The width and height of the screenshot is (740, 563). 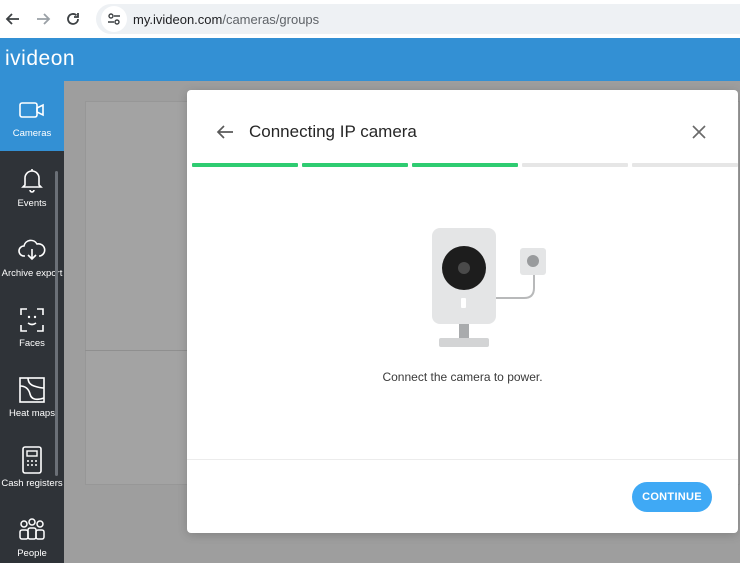 I want to click on bell-icon, so click(x=32, y=180).